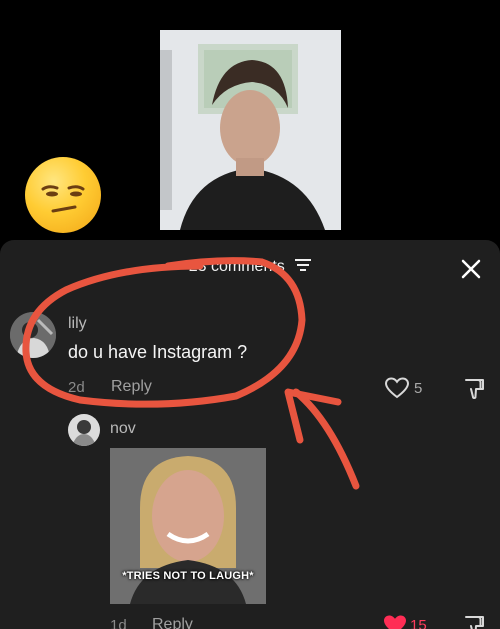 This screenshot has width=500, height=629. I want to click on comment-timestamp: 2d, so click(76, 387).